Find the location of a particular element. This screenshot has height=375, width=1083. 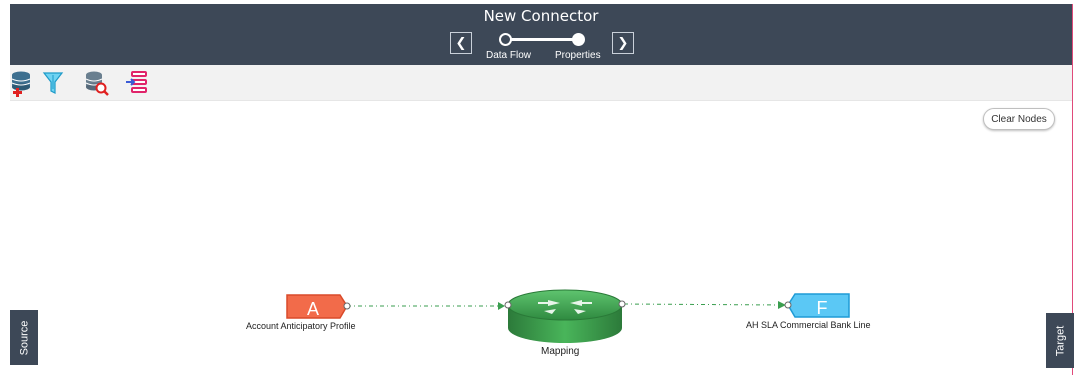

target-tab: Target is located at coordinates (1060, 340).